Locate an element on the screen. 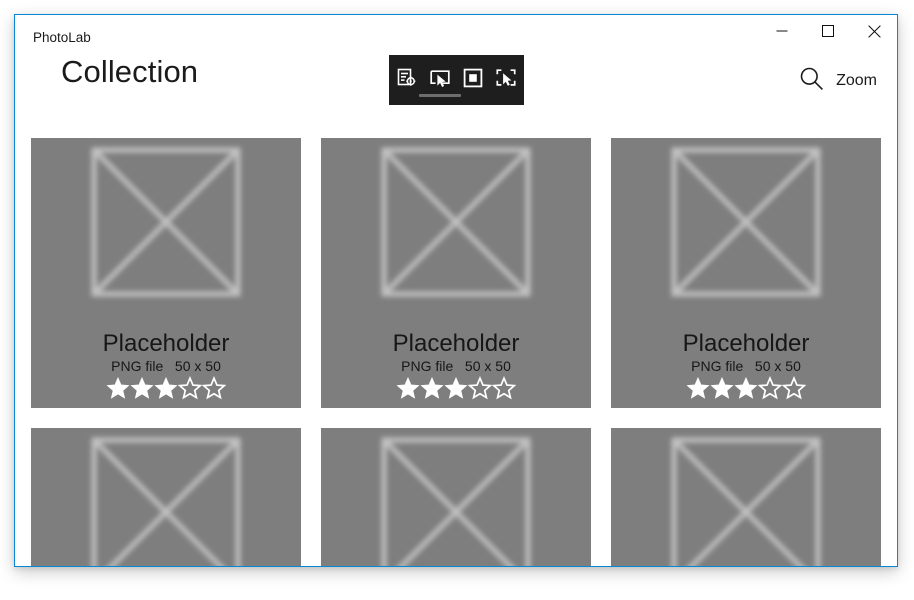 Image resolution: width=914 pixels, height=600 pixels. select-box-tool is located at coordinates (473, 78).